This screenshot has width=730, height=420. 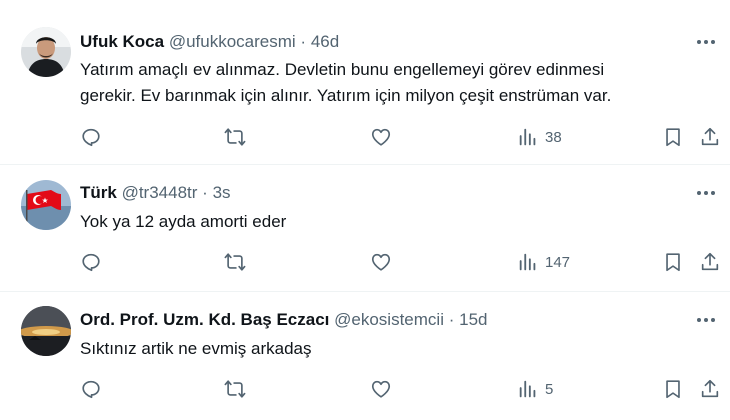 What do you see at coordinates (183, 221) in the screenshot?
I see `tweet-text-line: Yok ya 12 ayda amorti eder` at bounding box center [183, 221].